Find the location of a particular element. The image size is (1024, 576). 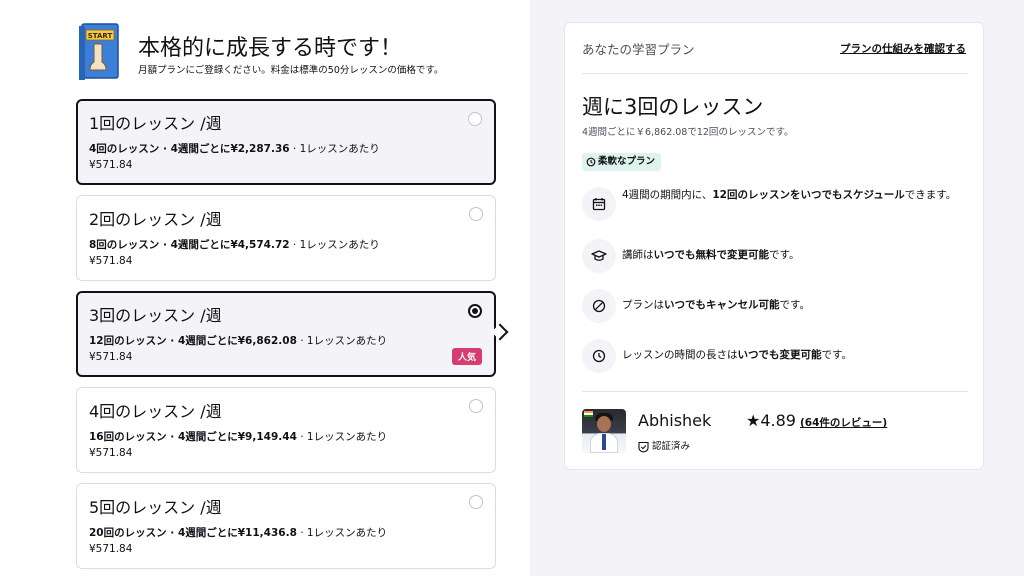

plan-title: 2回のレッスン /週 is located at coordinates (155, 219).